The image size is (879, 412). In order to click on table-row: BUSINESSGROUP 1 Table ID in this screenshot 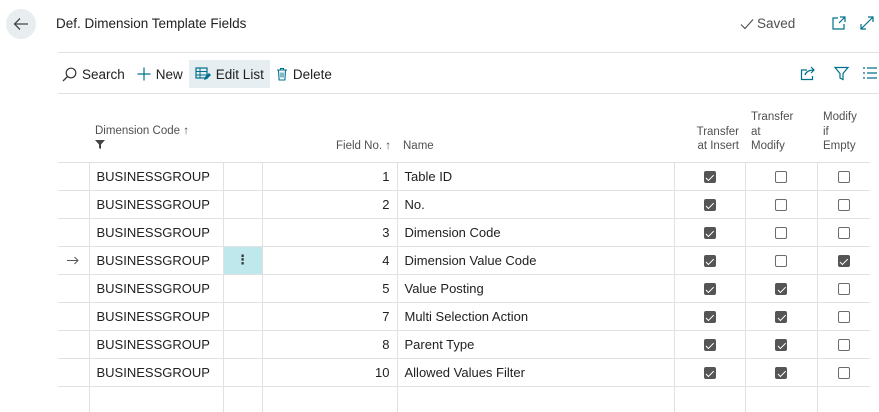, I will do `click(464, 176)`.